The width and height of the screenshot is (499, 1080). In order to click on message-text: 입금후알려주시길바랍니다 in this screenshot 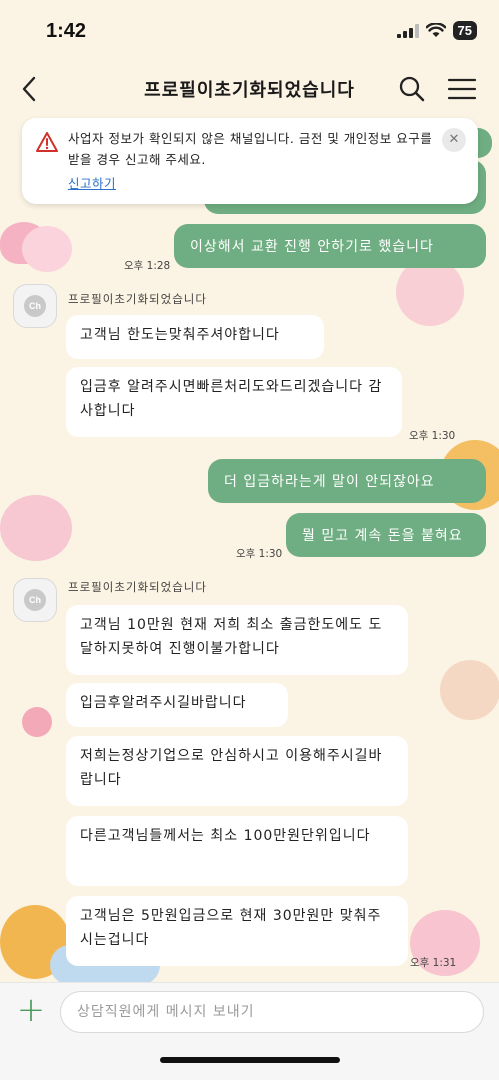, I will do `click(163, 703)`.